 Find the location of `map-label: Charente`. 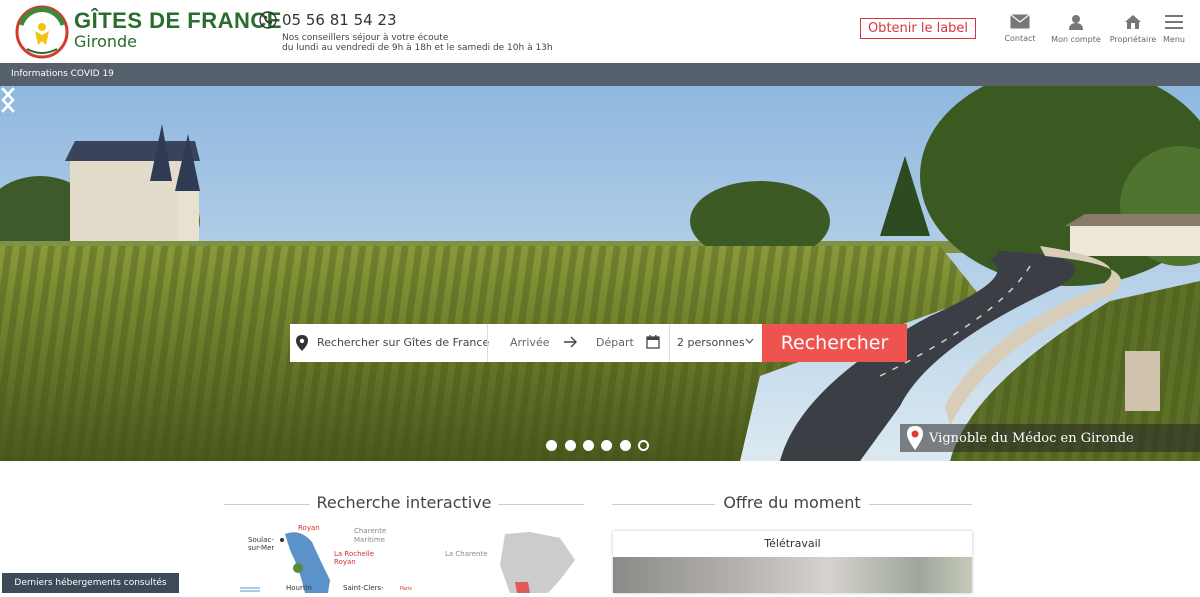

map-label: Charente is located at coordinates (370, 531).